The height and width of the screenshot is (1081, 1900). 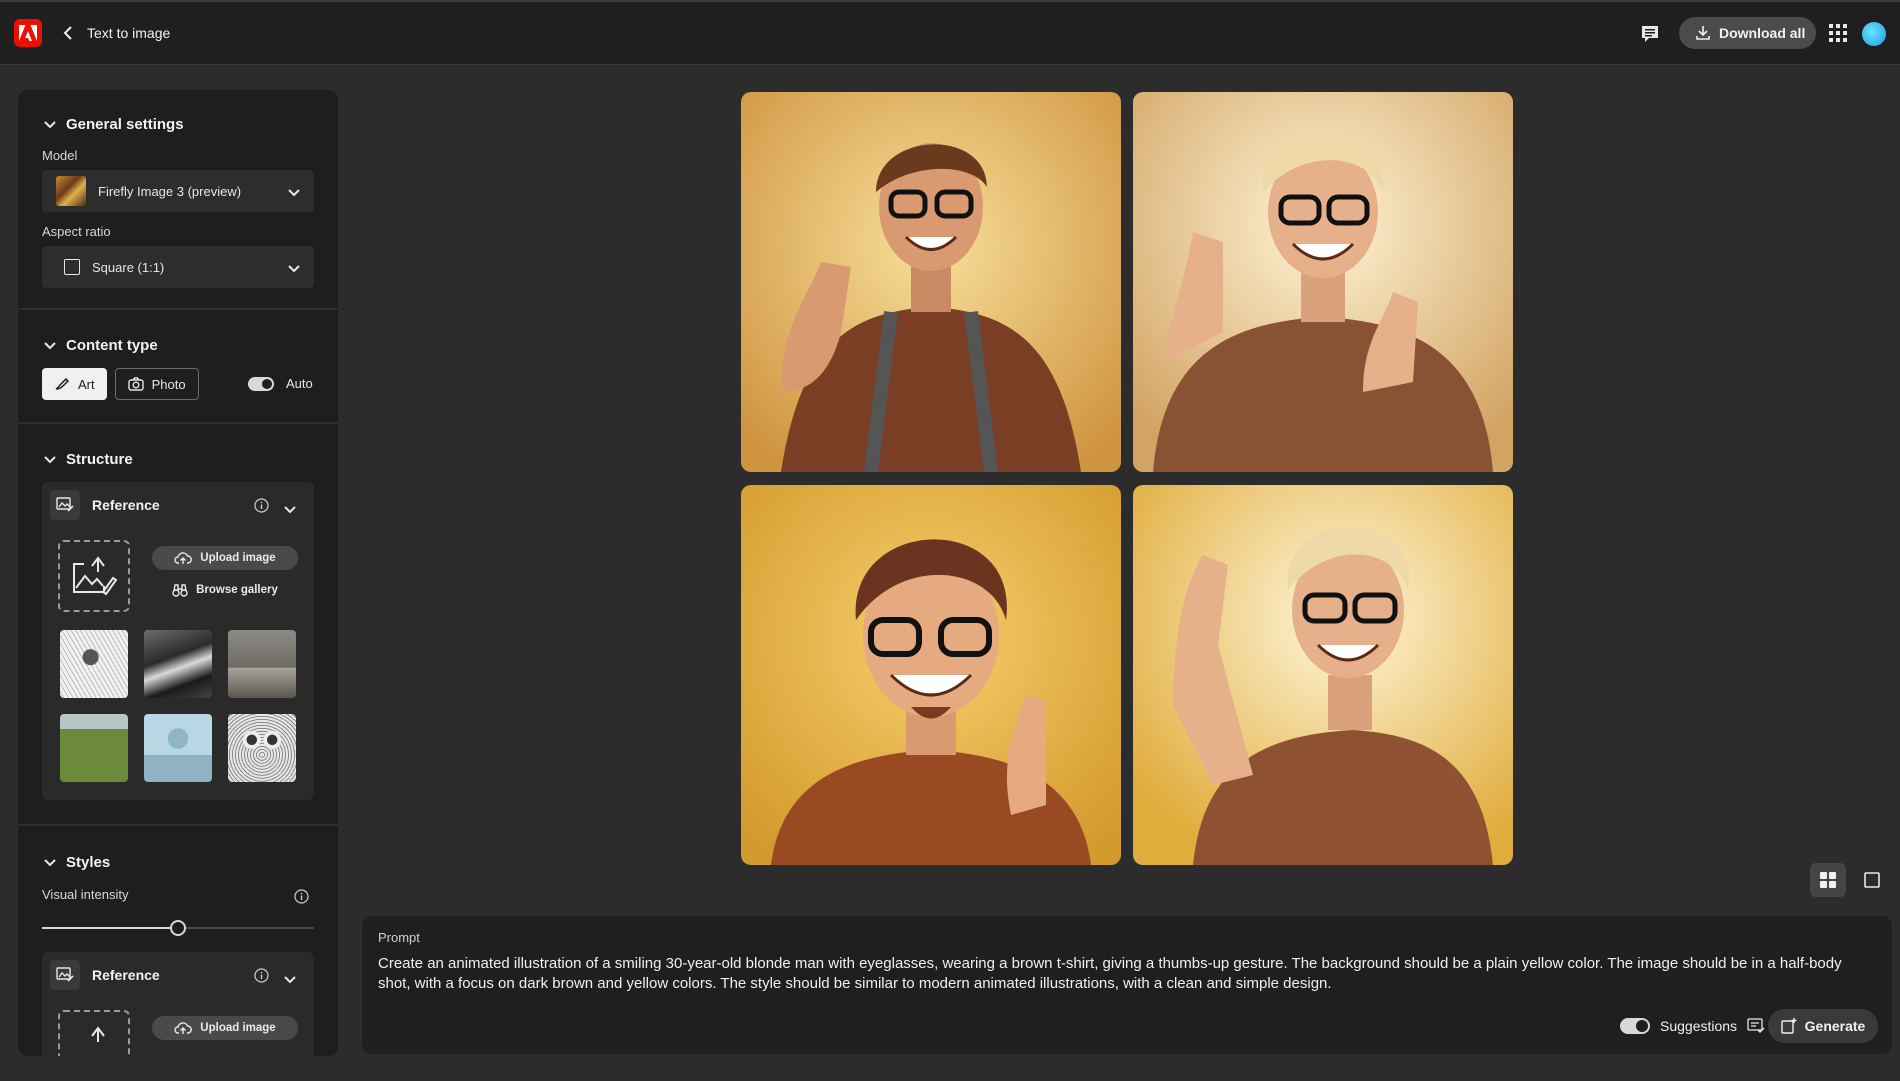 What do you see at coordinates (178, 748) in the screenshot?
I see `thumb-sphere-pedestal` at bounding box center [178, 748].